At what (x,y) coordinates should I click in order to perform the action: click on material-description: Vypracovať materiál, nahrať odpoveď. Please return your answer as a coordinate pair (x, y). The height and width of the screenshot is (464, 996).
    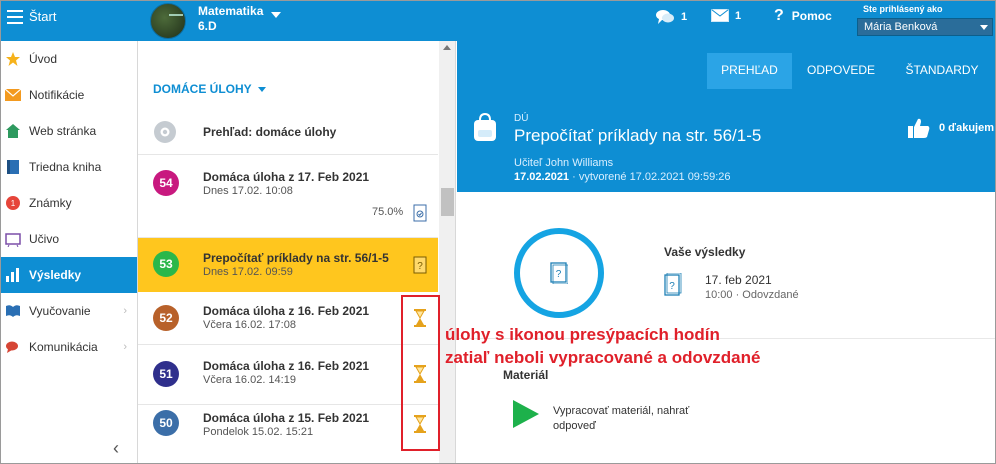
    Looking at the image, I should click on (638, 419).